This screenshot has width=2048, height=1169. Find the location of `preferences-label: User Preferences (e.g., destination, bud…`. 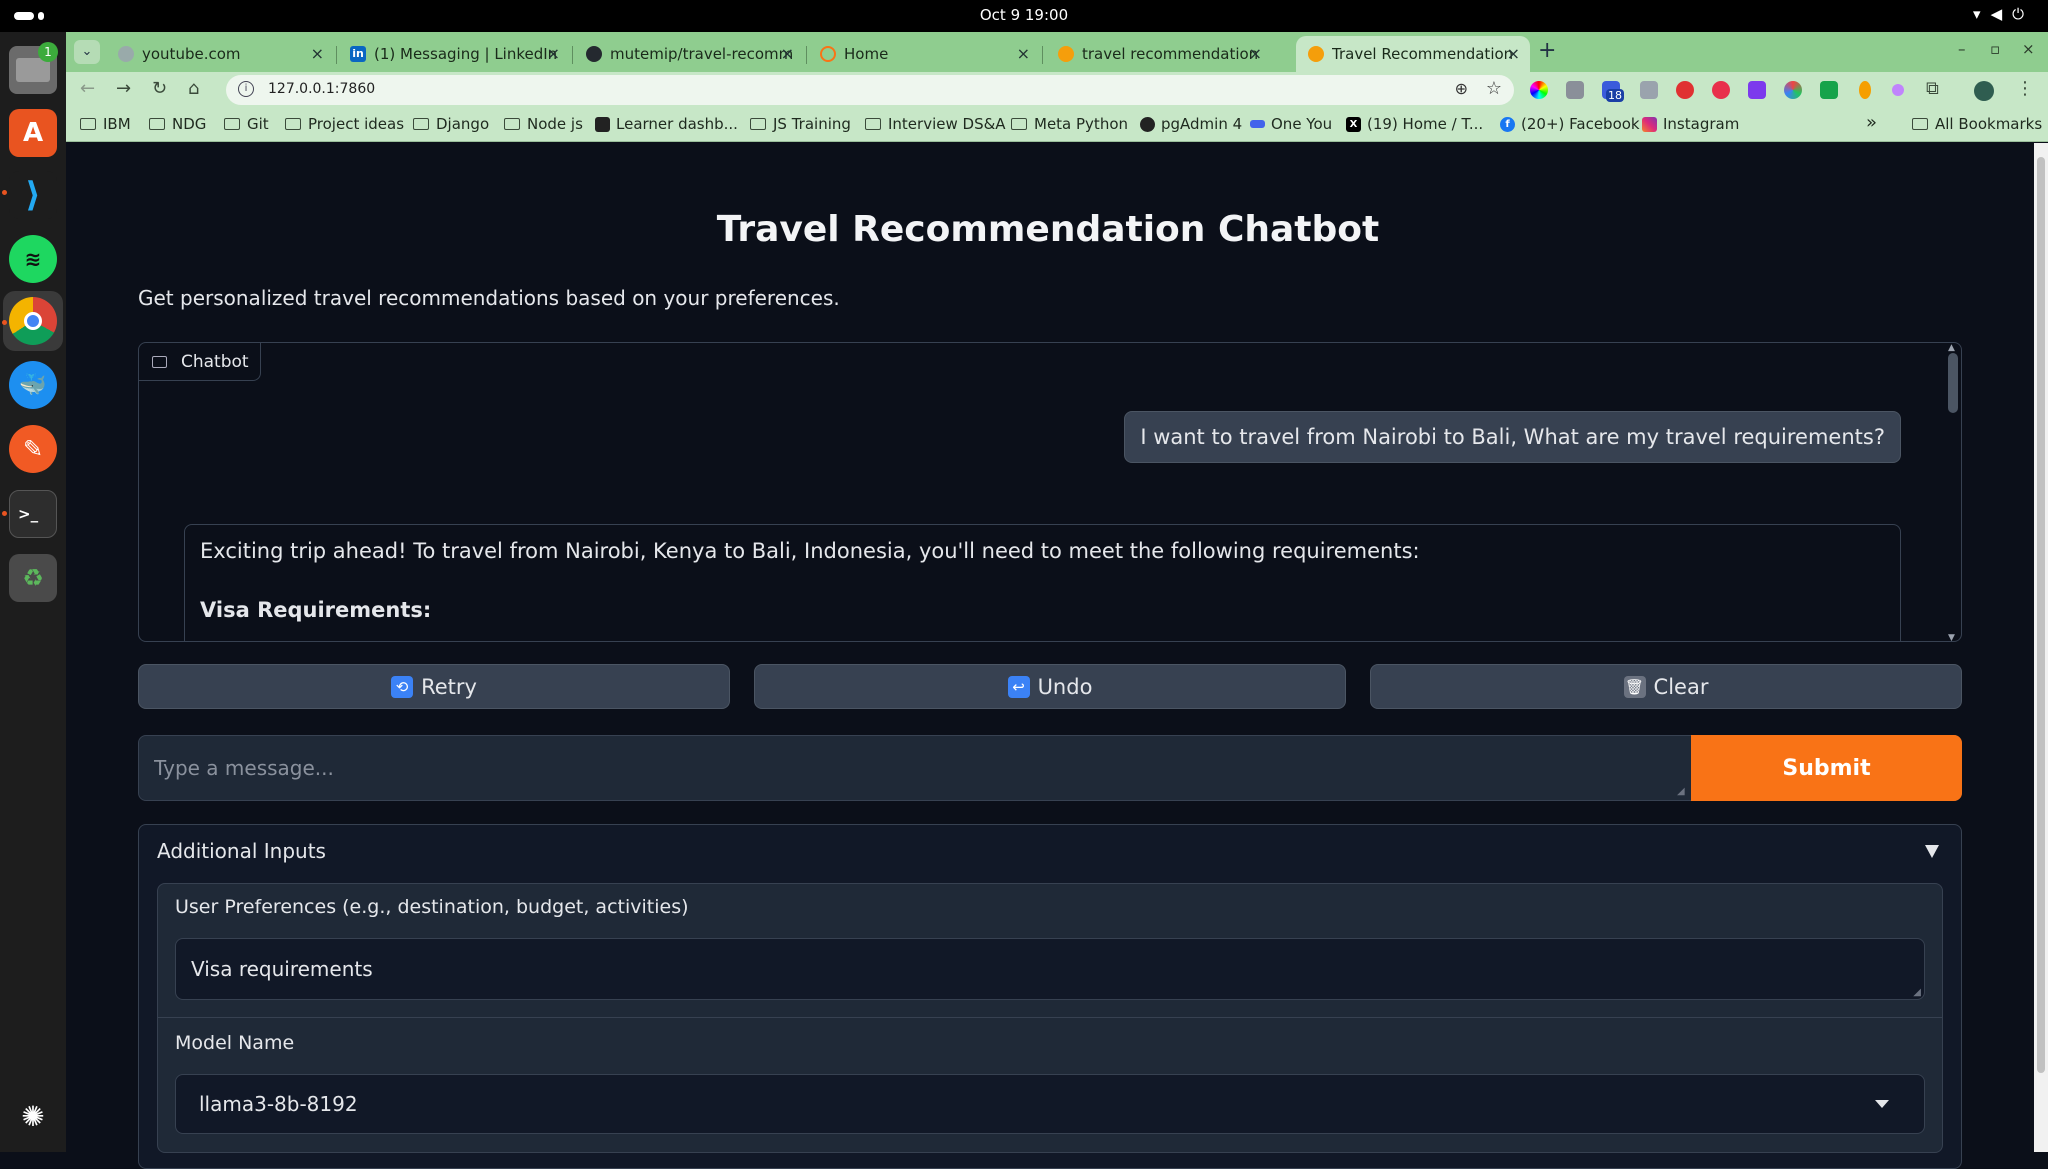

preferences-label: User Preferences (e.g., destination, bud… is located at coordinates (432, 907).